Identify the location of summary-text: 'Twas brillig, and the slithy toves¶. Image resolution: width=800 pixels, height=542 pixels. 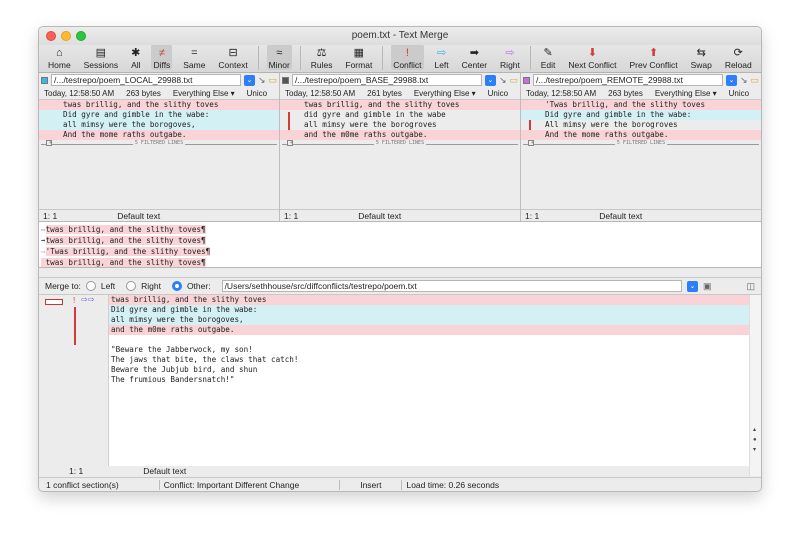
(128, 251).